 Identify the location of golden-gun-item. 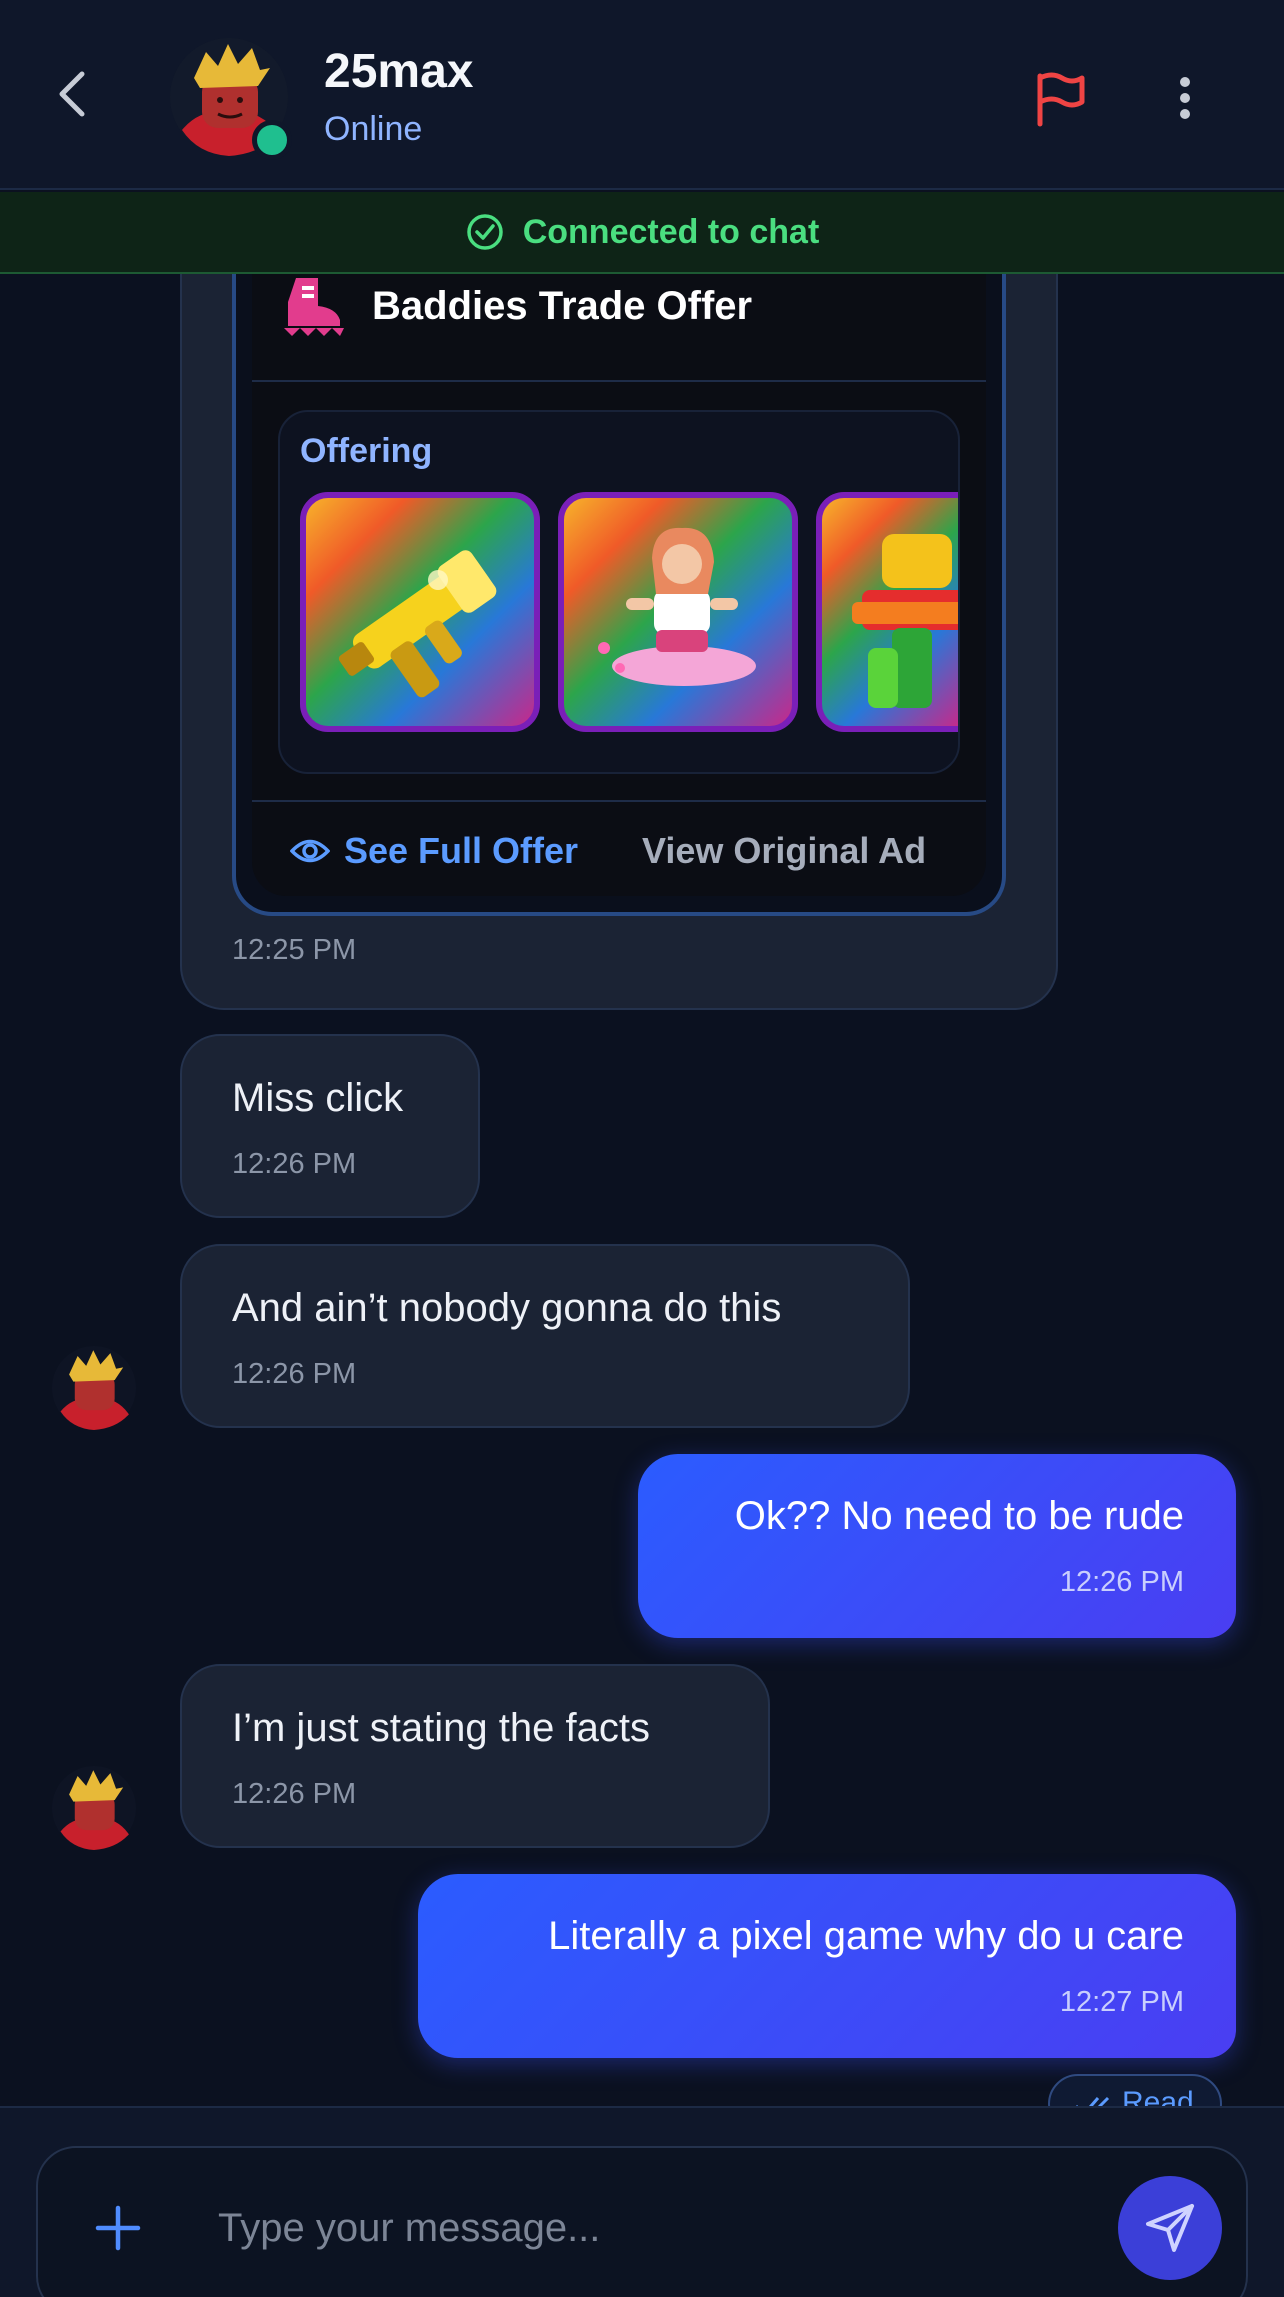
(420, 612).